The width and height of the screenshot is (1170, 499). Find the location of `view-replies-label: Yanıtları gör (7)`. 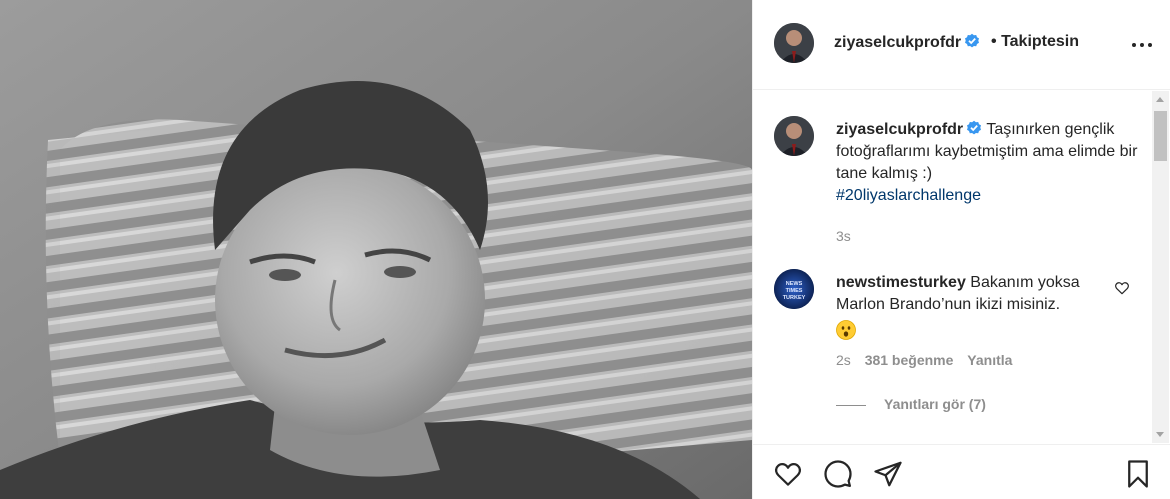

view-replies-label: Yanıtları gör (7) is located at coordinates (935, 404).